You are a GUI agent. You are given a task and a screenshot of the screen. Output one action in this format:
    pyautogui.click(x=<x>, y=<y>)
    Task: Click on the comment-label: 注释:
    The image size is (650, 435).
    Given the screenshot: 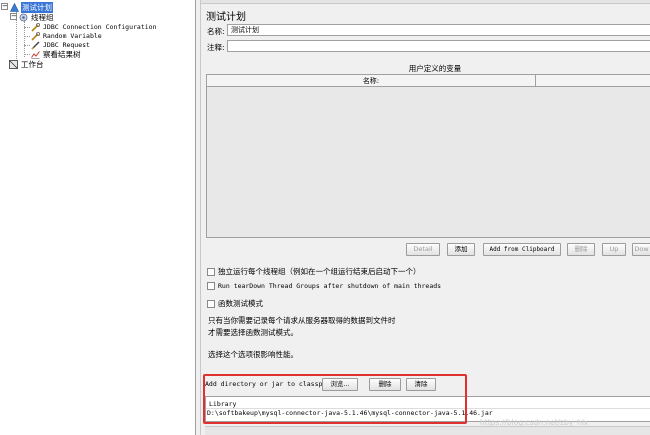 What is the action you would take?
    pyautogui.click(x=216, y=47)
    